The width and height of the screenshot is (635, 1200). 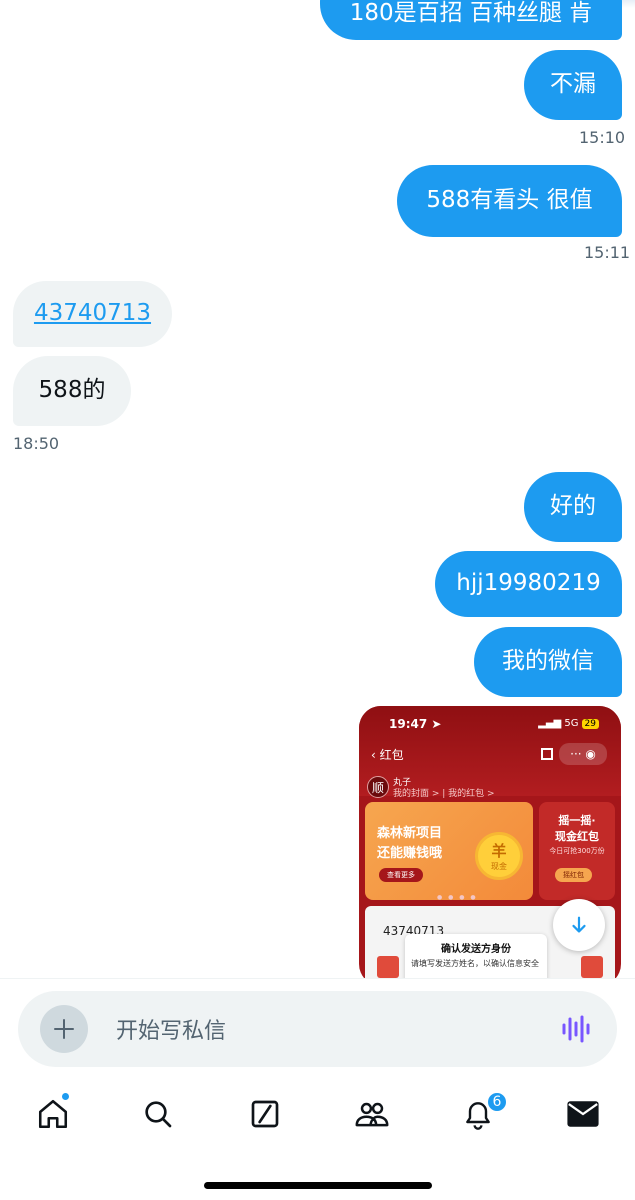 I want to click on image-status-time: 19:47 ➤, so click(x=415, y=724).